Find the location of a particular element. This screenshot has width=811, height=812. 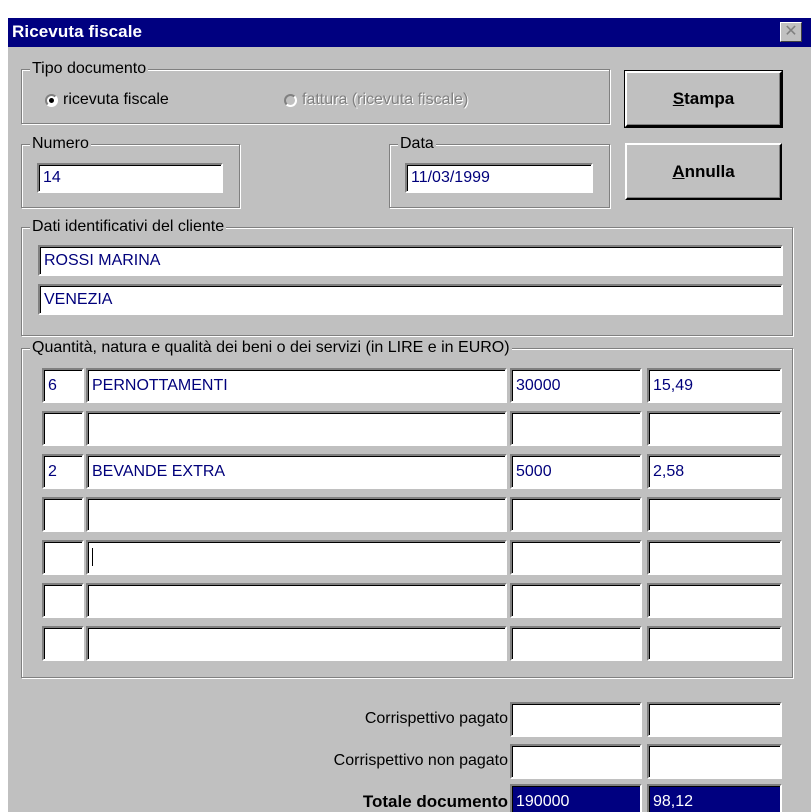

row-qty-field: 6 is located at coordinates (63, 385).